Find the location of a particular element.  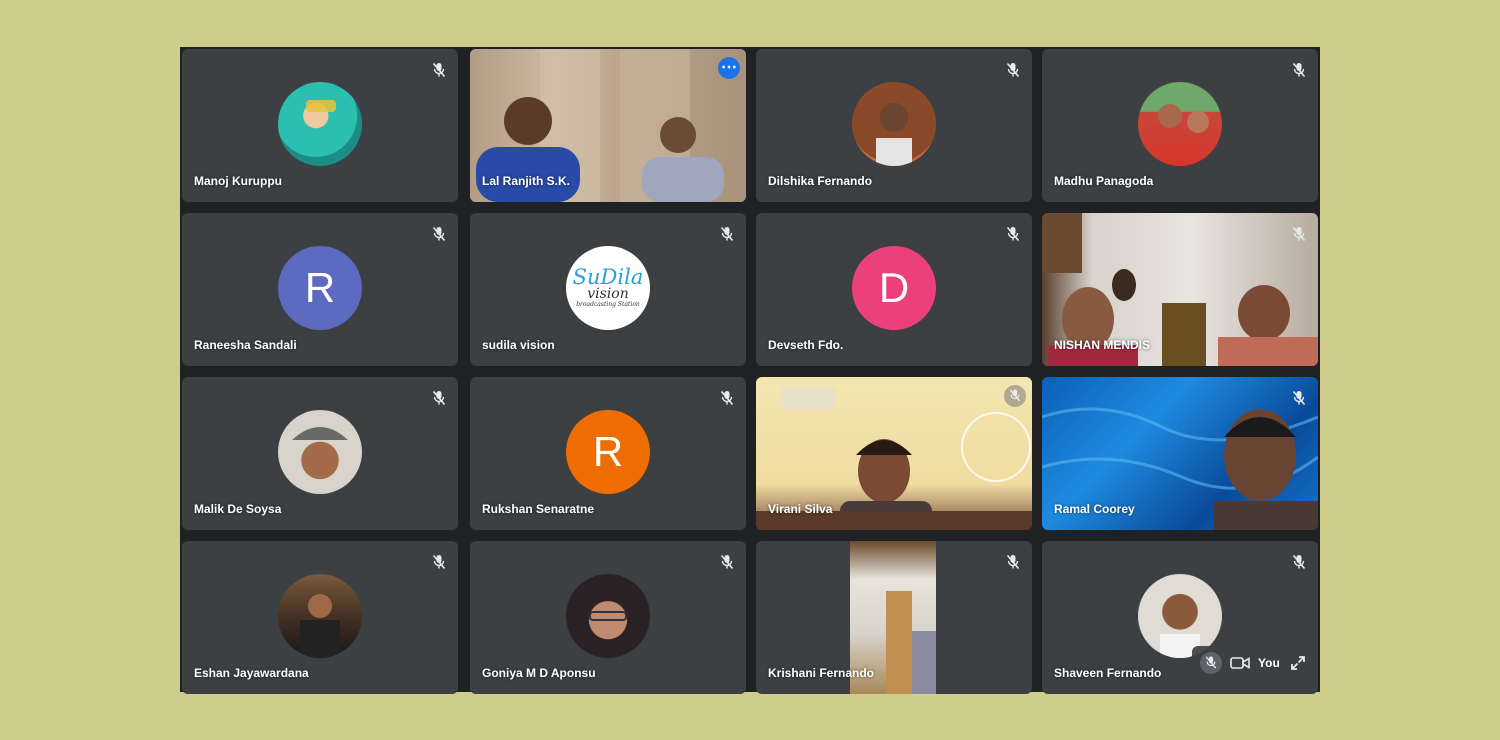

participant-tile: Malik De Soysa is located at coordinates (320, 453).